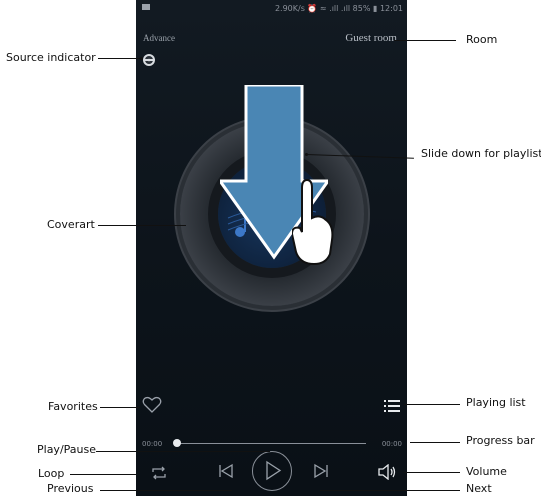 This screenshot has height=496, width=541. Describe the element at coordinates (152, 444) in the screenshot. I see `time-elapsed: 00:00` at that location.